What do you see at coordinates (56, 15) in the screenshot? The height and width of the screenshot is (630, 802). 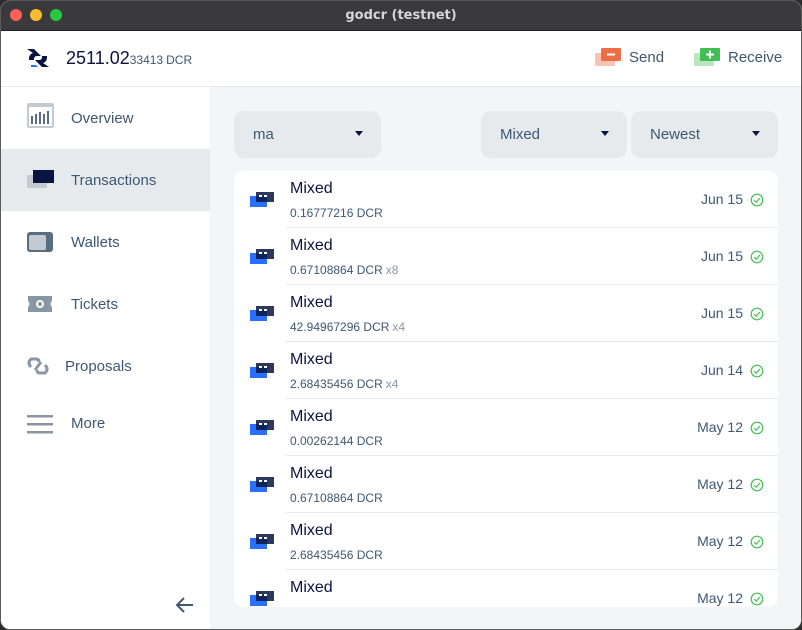 I see `maximize-window-button` at bounding box center [56, 15].